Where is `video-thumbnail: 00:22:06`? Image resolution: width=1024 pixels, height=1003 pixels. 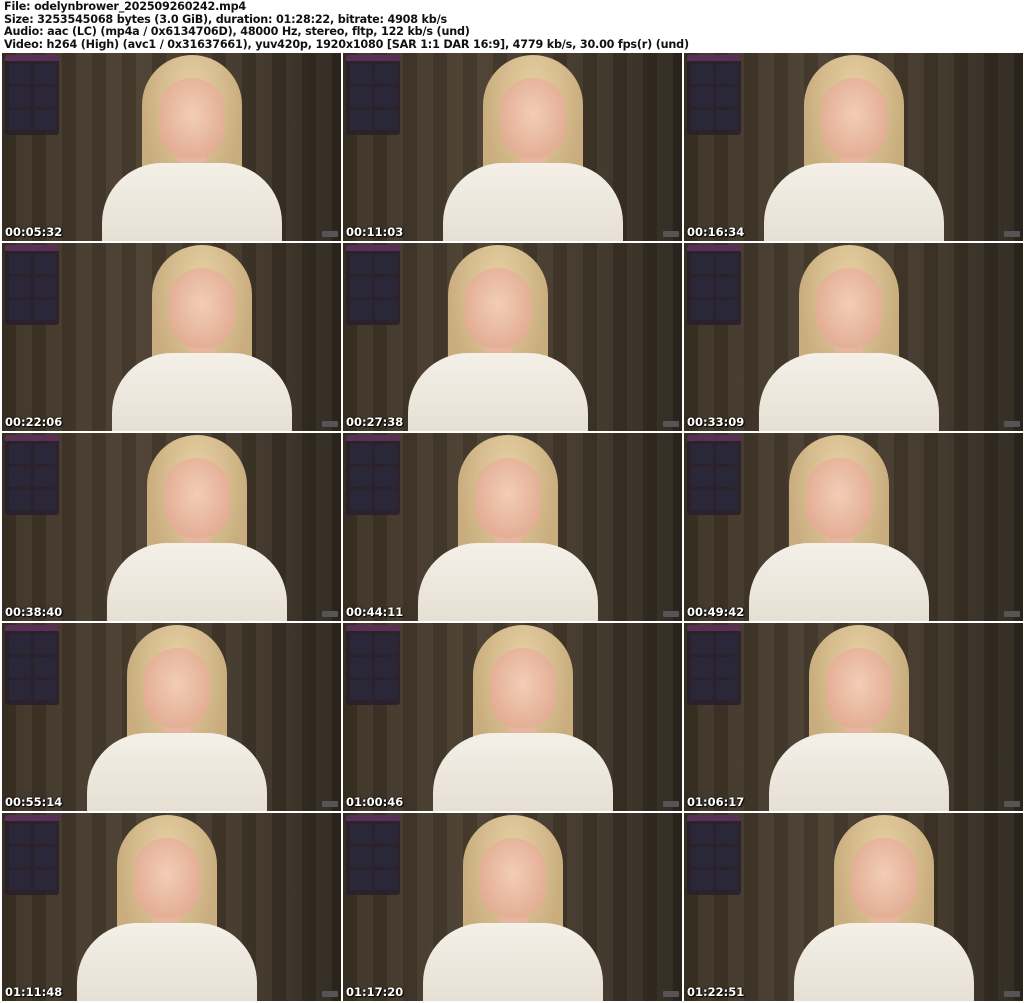 video-thumbnail: 00:22:06 is located at coordinates (171, 337).